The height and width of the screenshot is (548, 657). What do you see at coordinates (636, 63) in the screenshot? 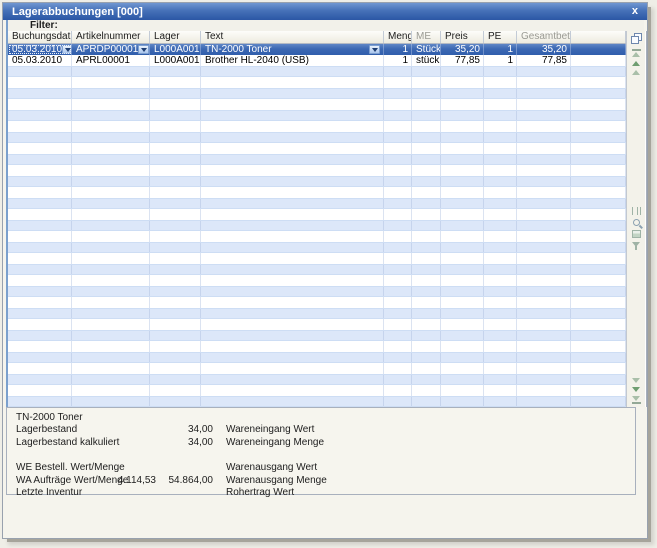
I see `scroll-up-icon` at bounding box center [636, 63].